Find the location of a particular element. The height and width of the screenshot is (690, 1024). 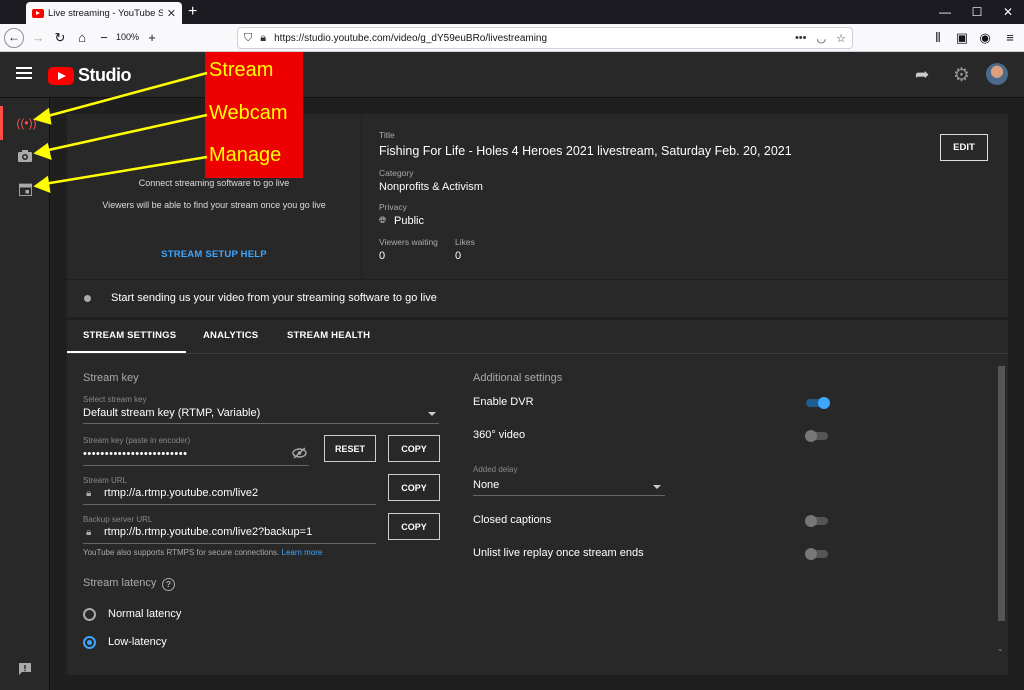

forward-icon: → is located at coordinates (38, 38).